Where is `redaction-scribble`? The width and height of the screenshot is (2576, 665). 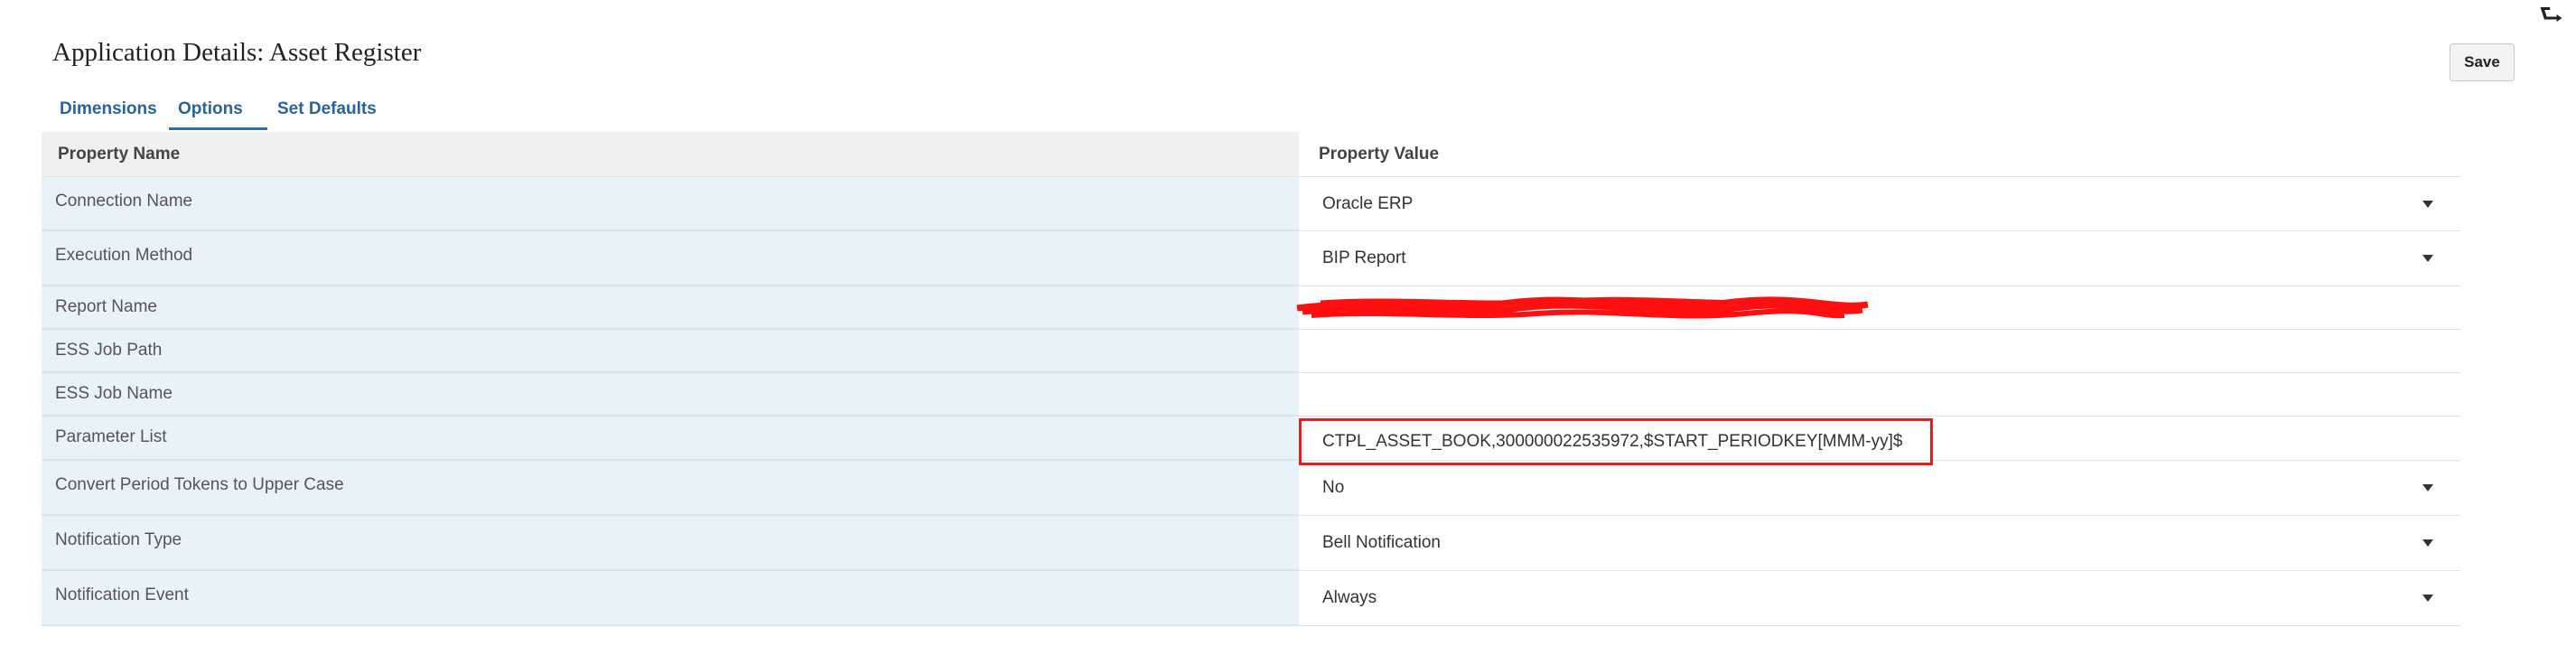
redaction-scribble is located at coordinates (1582, 308).